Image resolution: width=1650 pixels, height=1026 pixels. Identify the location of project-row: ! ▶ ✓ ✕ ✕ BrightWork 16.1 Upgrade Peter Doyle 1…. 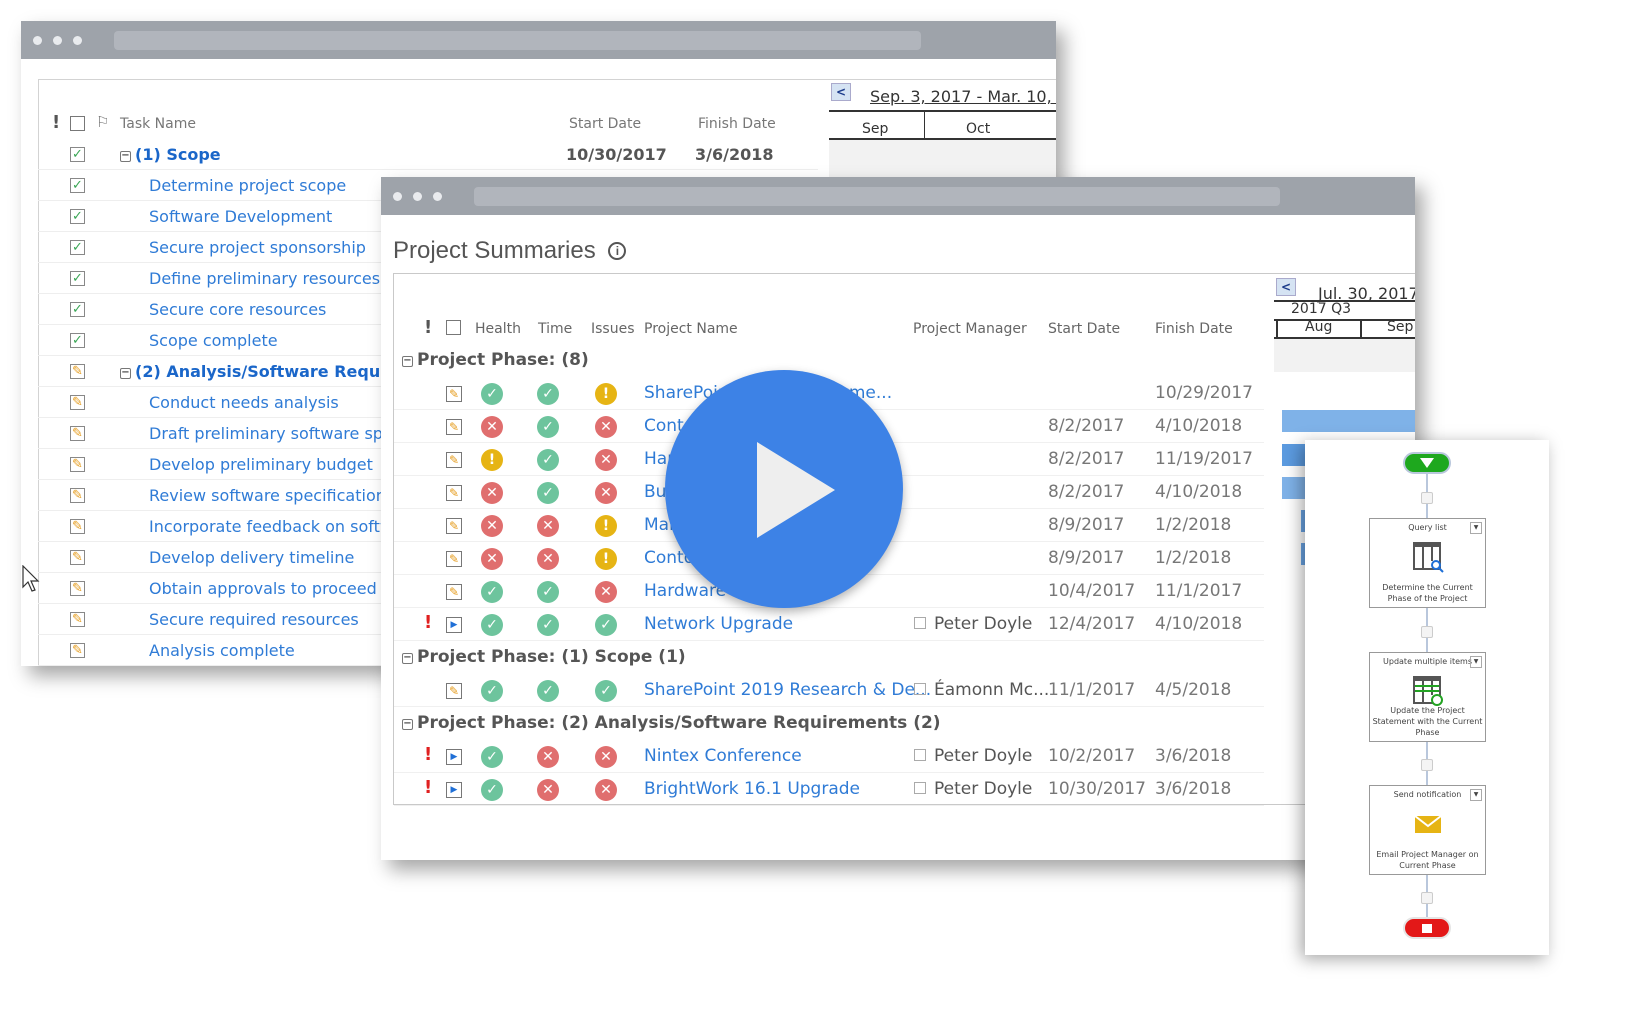
(829, 789).